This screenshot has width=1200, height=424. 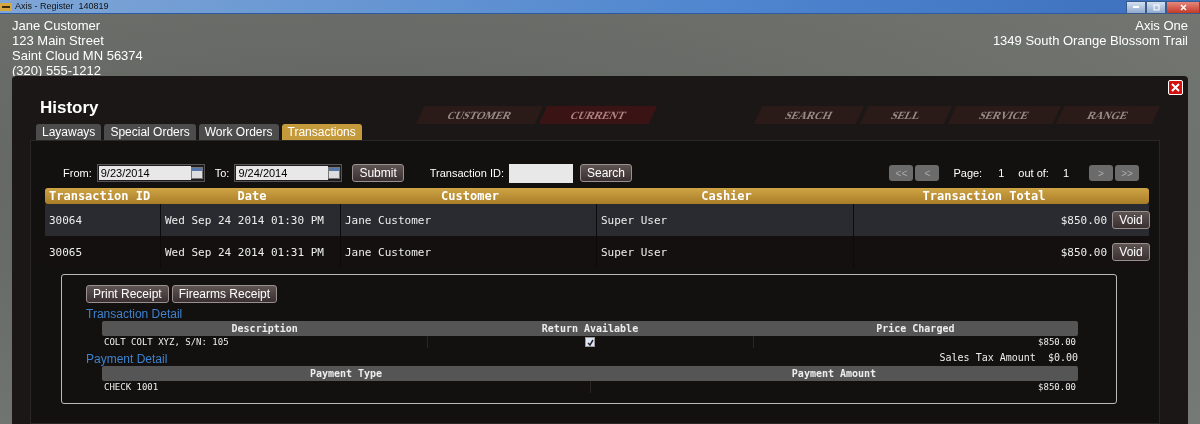 What do you see at coordinates (100, 196) in the screenshot?
I see `column-header: Transaction ID` at bounding box center [100, 196].